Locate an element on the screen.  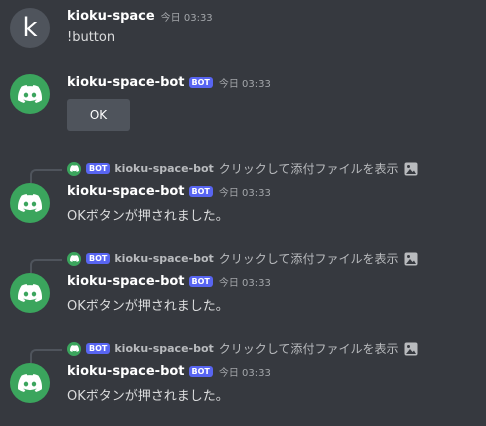
username: kioku-space is located at coordinates (111, 16).